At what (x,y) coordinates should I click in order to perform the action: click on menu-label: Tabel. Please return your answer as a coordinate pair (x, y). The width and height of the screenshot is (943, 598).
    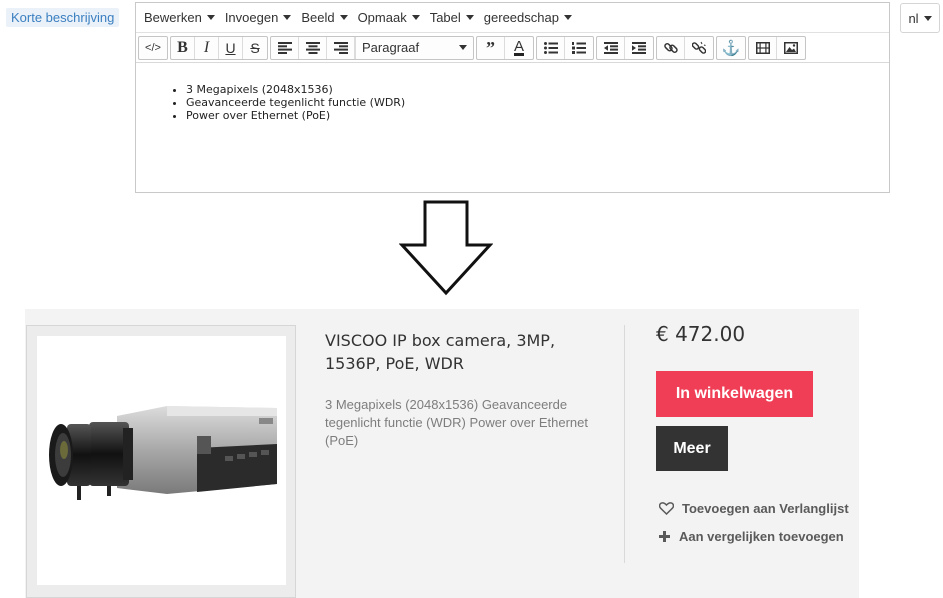
    Looking at the image, I should click on (445, 17).